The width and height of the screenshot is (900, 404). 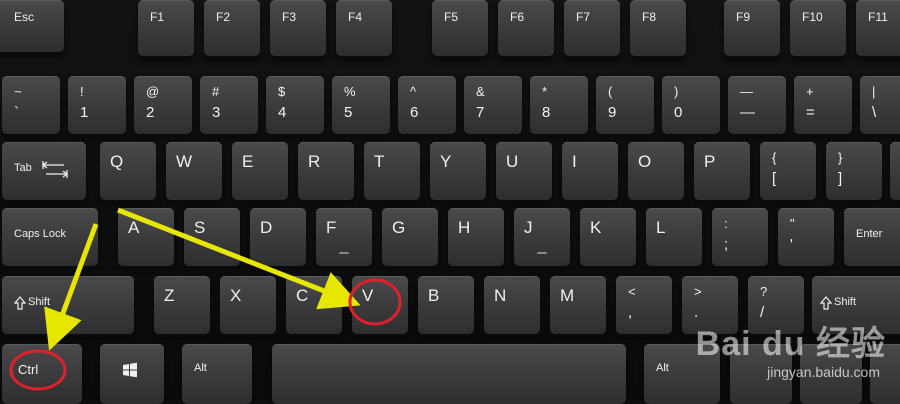 What do you see at coordinates (55, 169) in the screenshot?
I see `tab-arrows-icon` at bounding box center [55, 169].